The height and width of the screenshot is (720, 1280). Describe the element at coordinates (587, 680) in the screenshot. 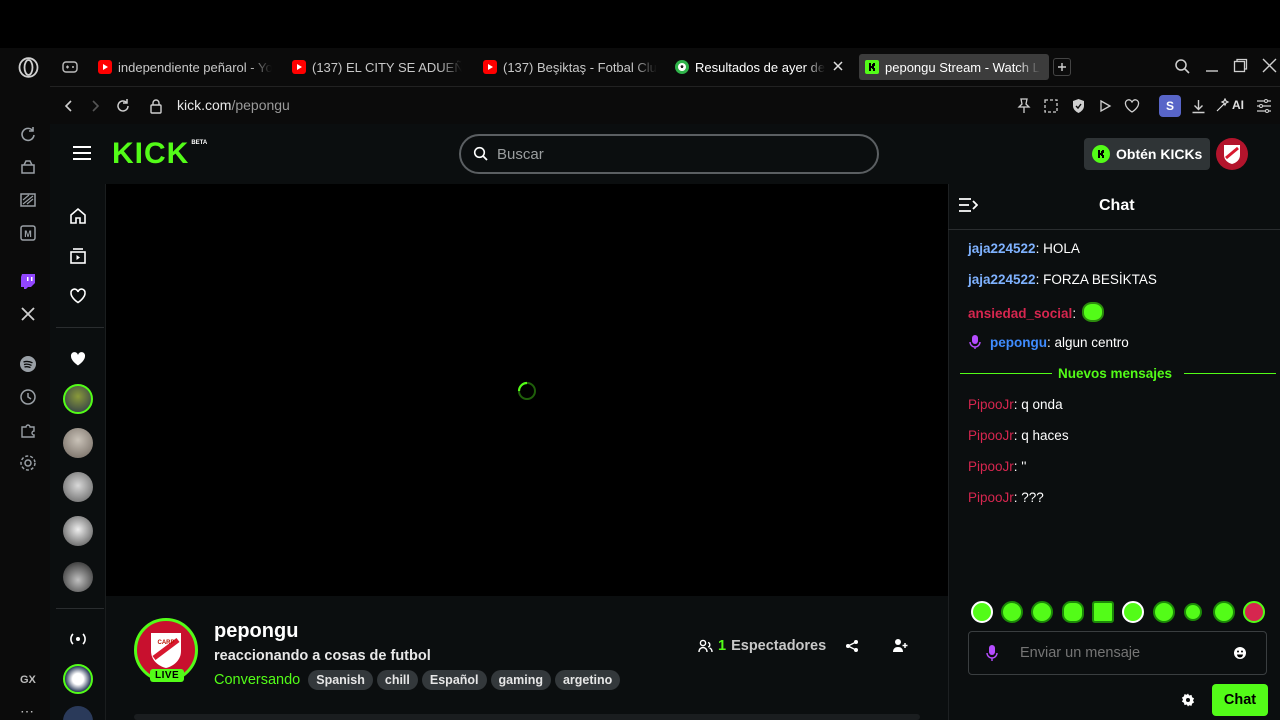

I see `tag-chip: argetino` at that location.